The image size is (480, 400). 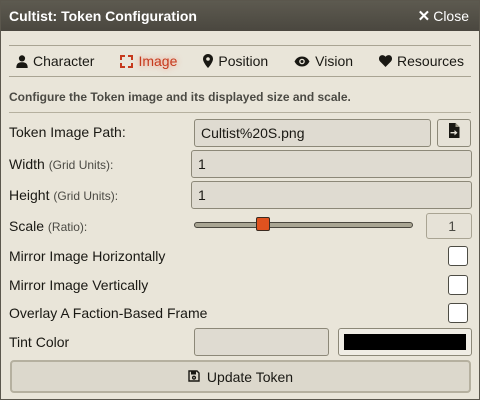 What do you see at coordinates (240, 112) in the screenshot?
I see `divider` at bounding box center [240, 112].